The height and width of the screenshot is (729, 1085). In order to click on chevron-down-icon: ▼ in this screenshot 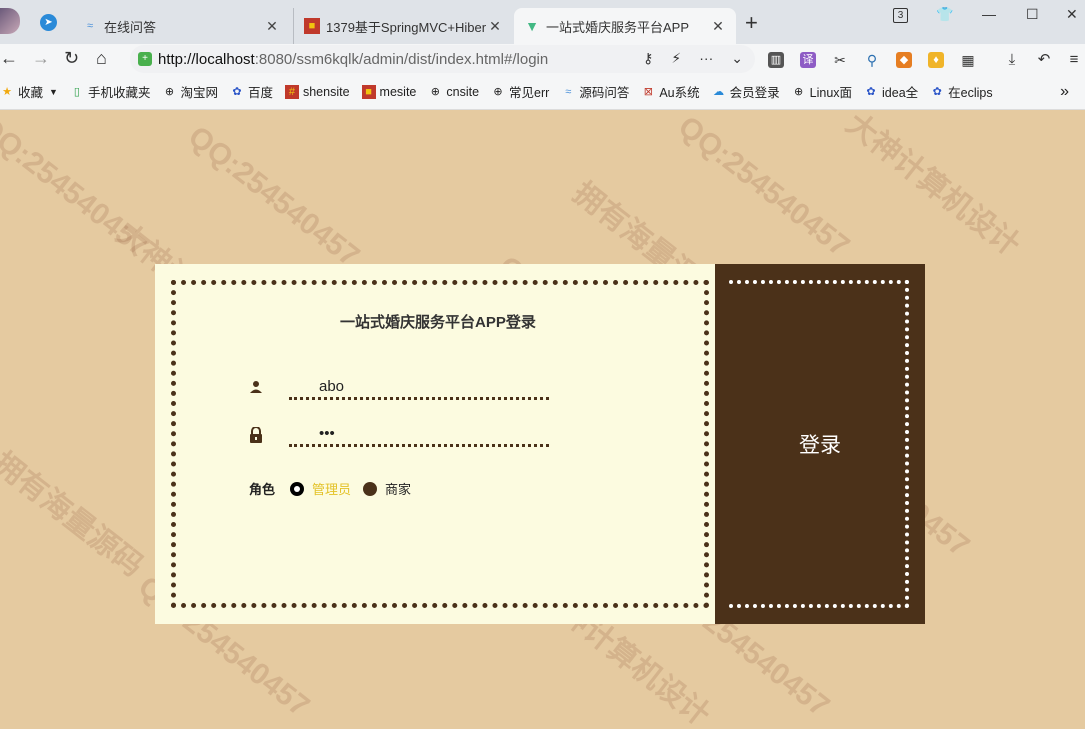, I will do `click(53, 91)`.